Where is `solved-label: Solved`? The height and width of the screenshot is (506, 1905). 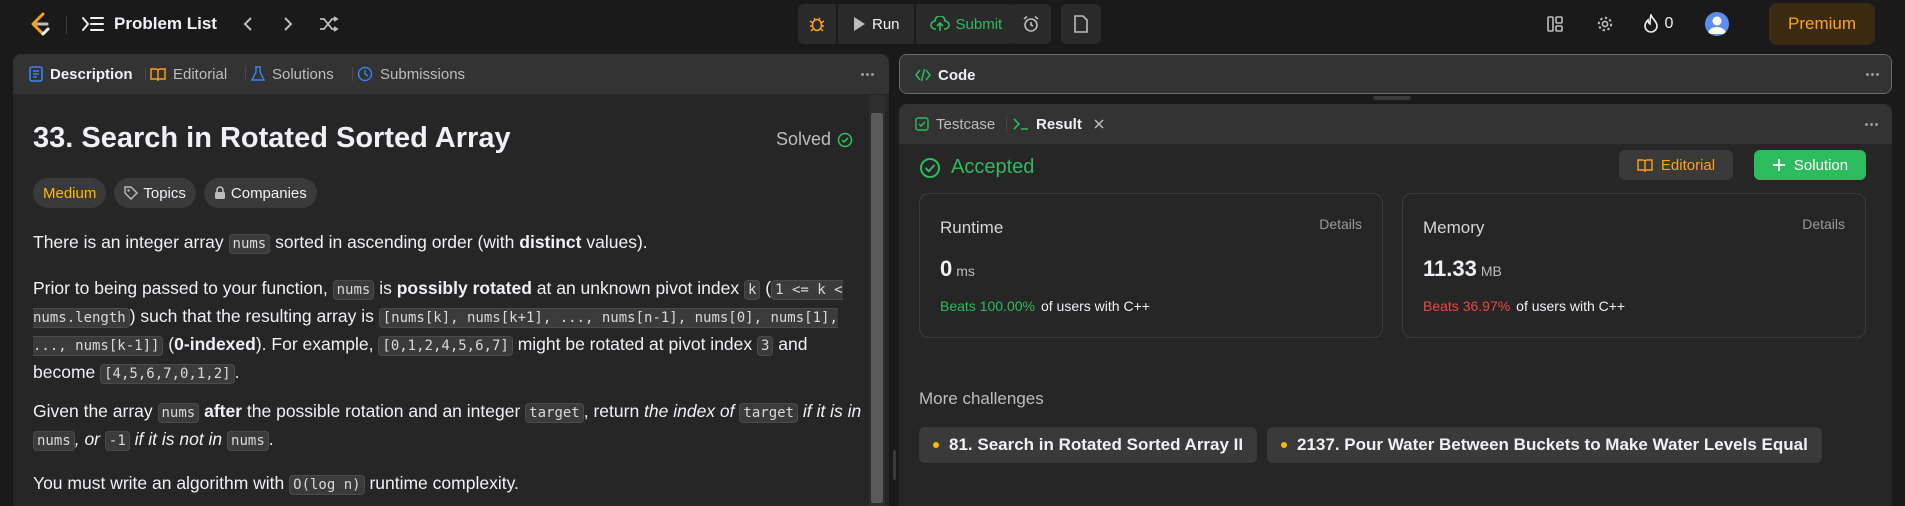
solved-label: Solved is located at coordinates (804, 139).